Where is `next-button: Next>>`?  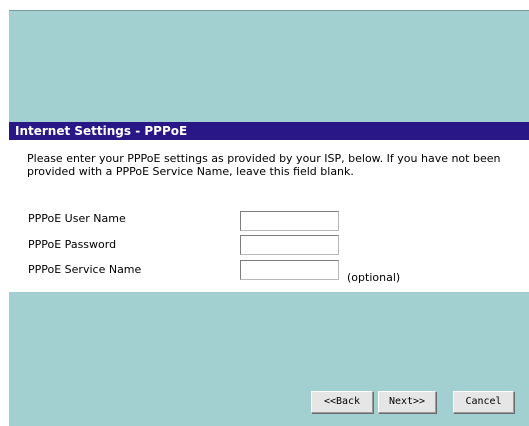
next-button: Next>> is located at coordinates (407, 402).